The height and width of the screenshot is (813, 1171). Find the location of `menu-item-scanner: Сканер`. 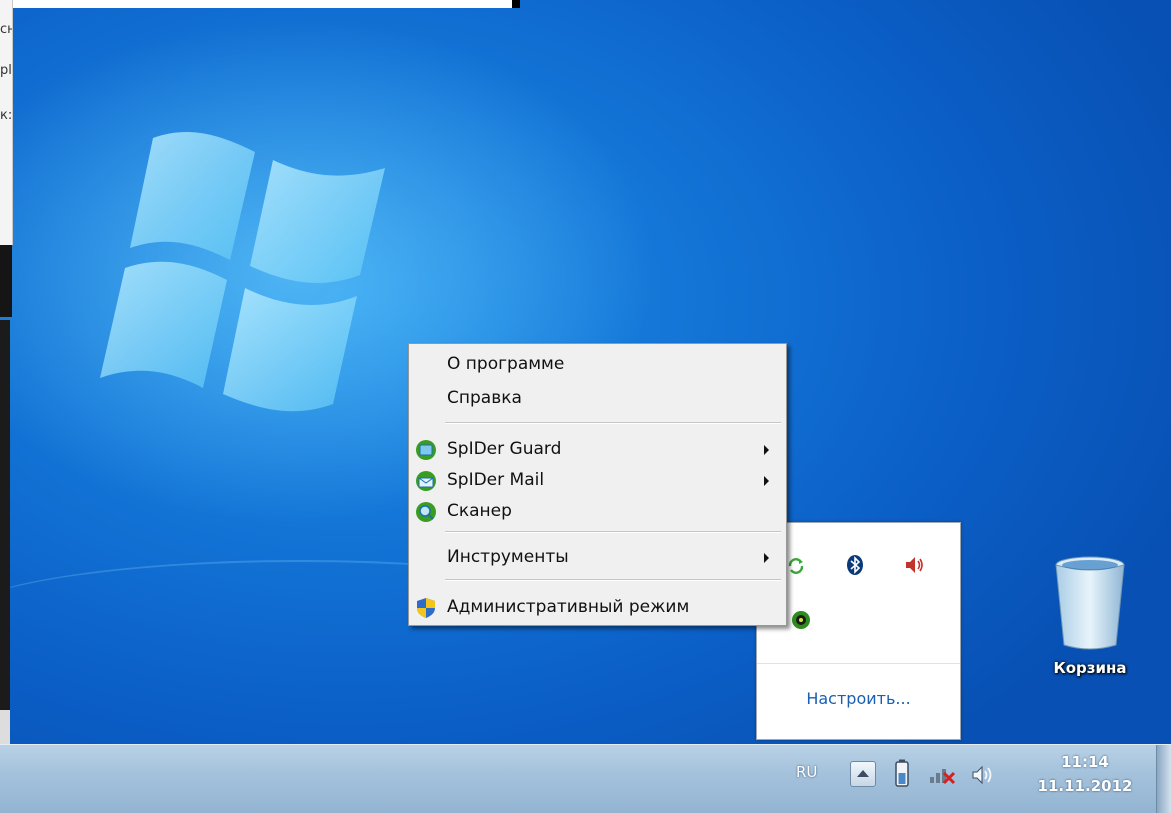

menu-item-scanner: Сканер is located at coordinates (597, 511).